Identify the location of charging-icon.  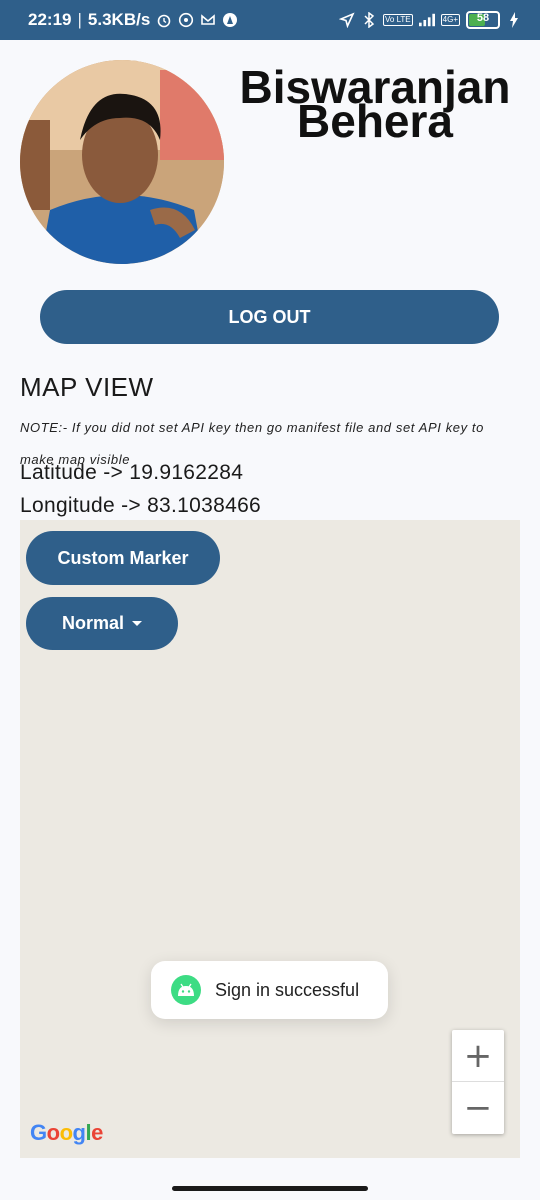
(514, 20).